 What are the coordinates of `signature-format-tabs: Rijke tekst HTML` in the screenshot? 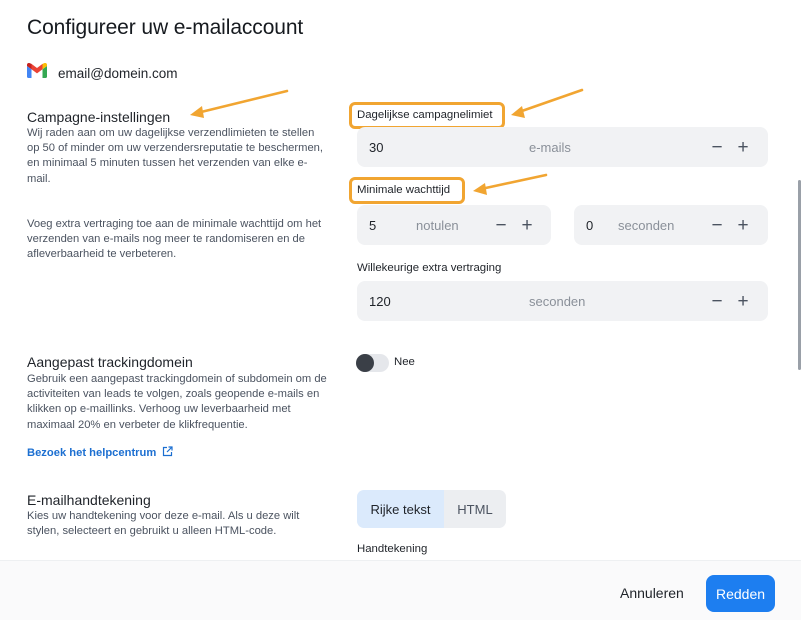 It's located at (431, 509).